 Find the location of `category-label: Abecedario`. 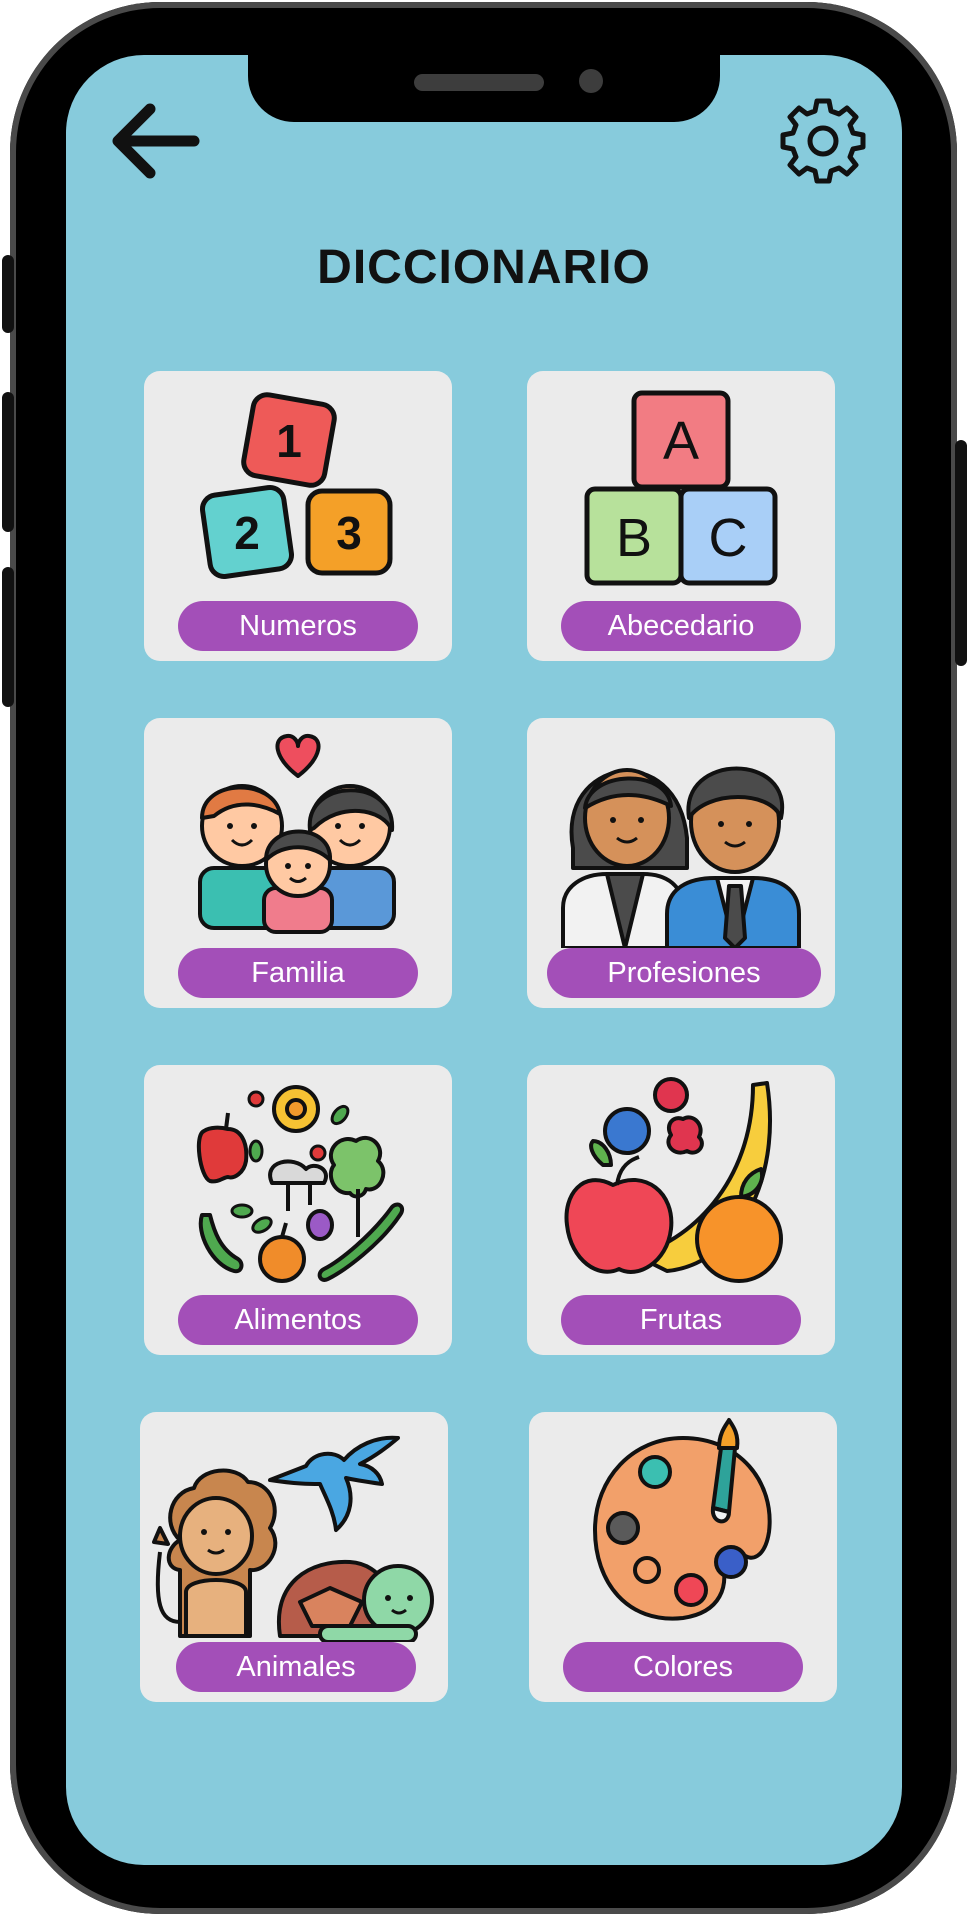

category-label: Abecedario is located at coordinates (681, 626).